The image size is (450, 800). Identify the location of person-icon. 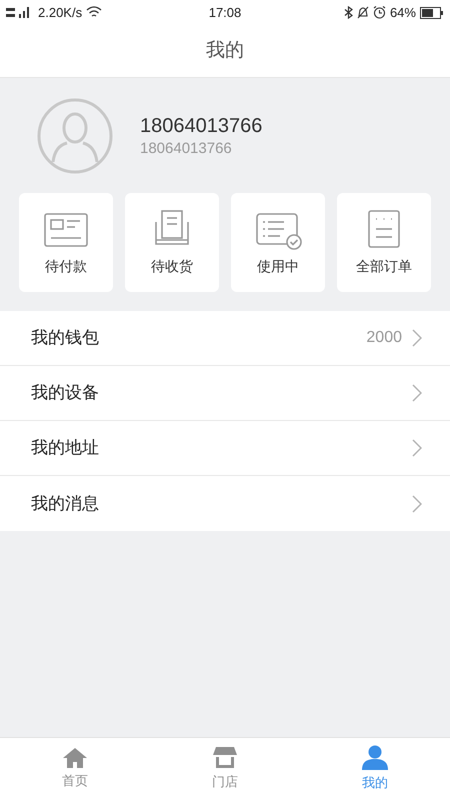
(375, 758).